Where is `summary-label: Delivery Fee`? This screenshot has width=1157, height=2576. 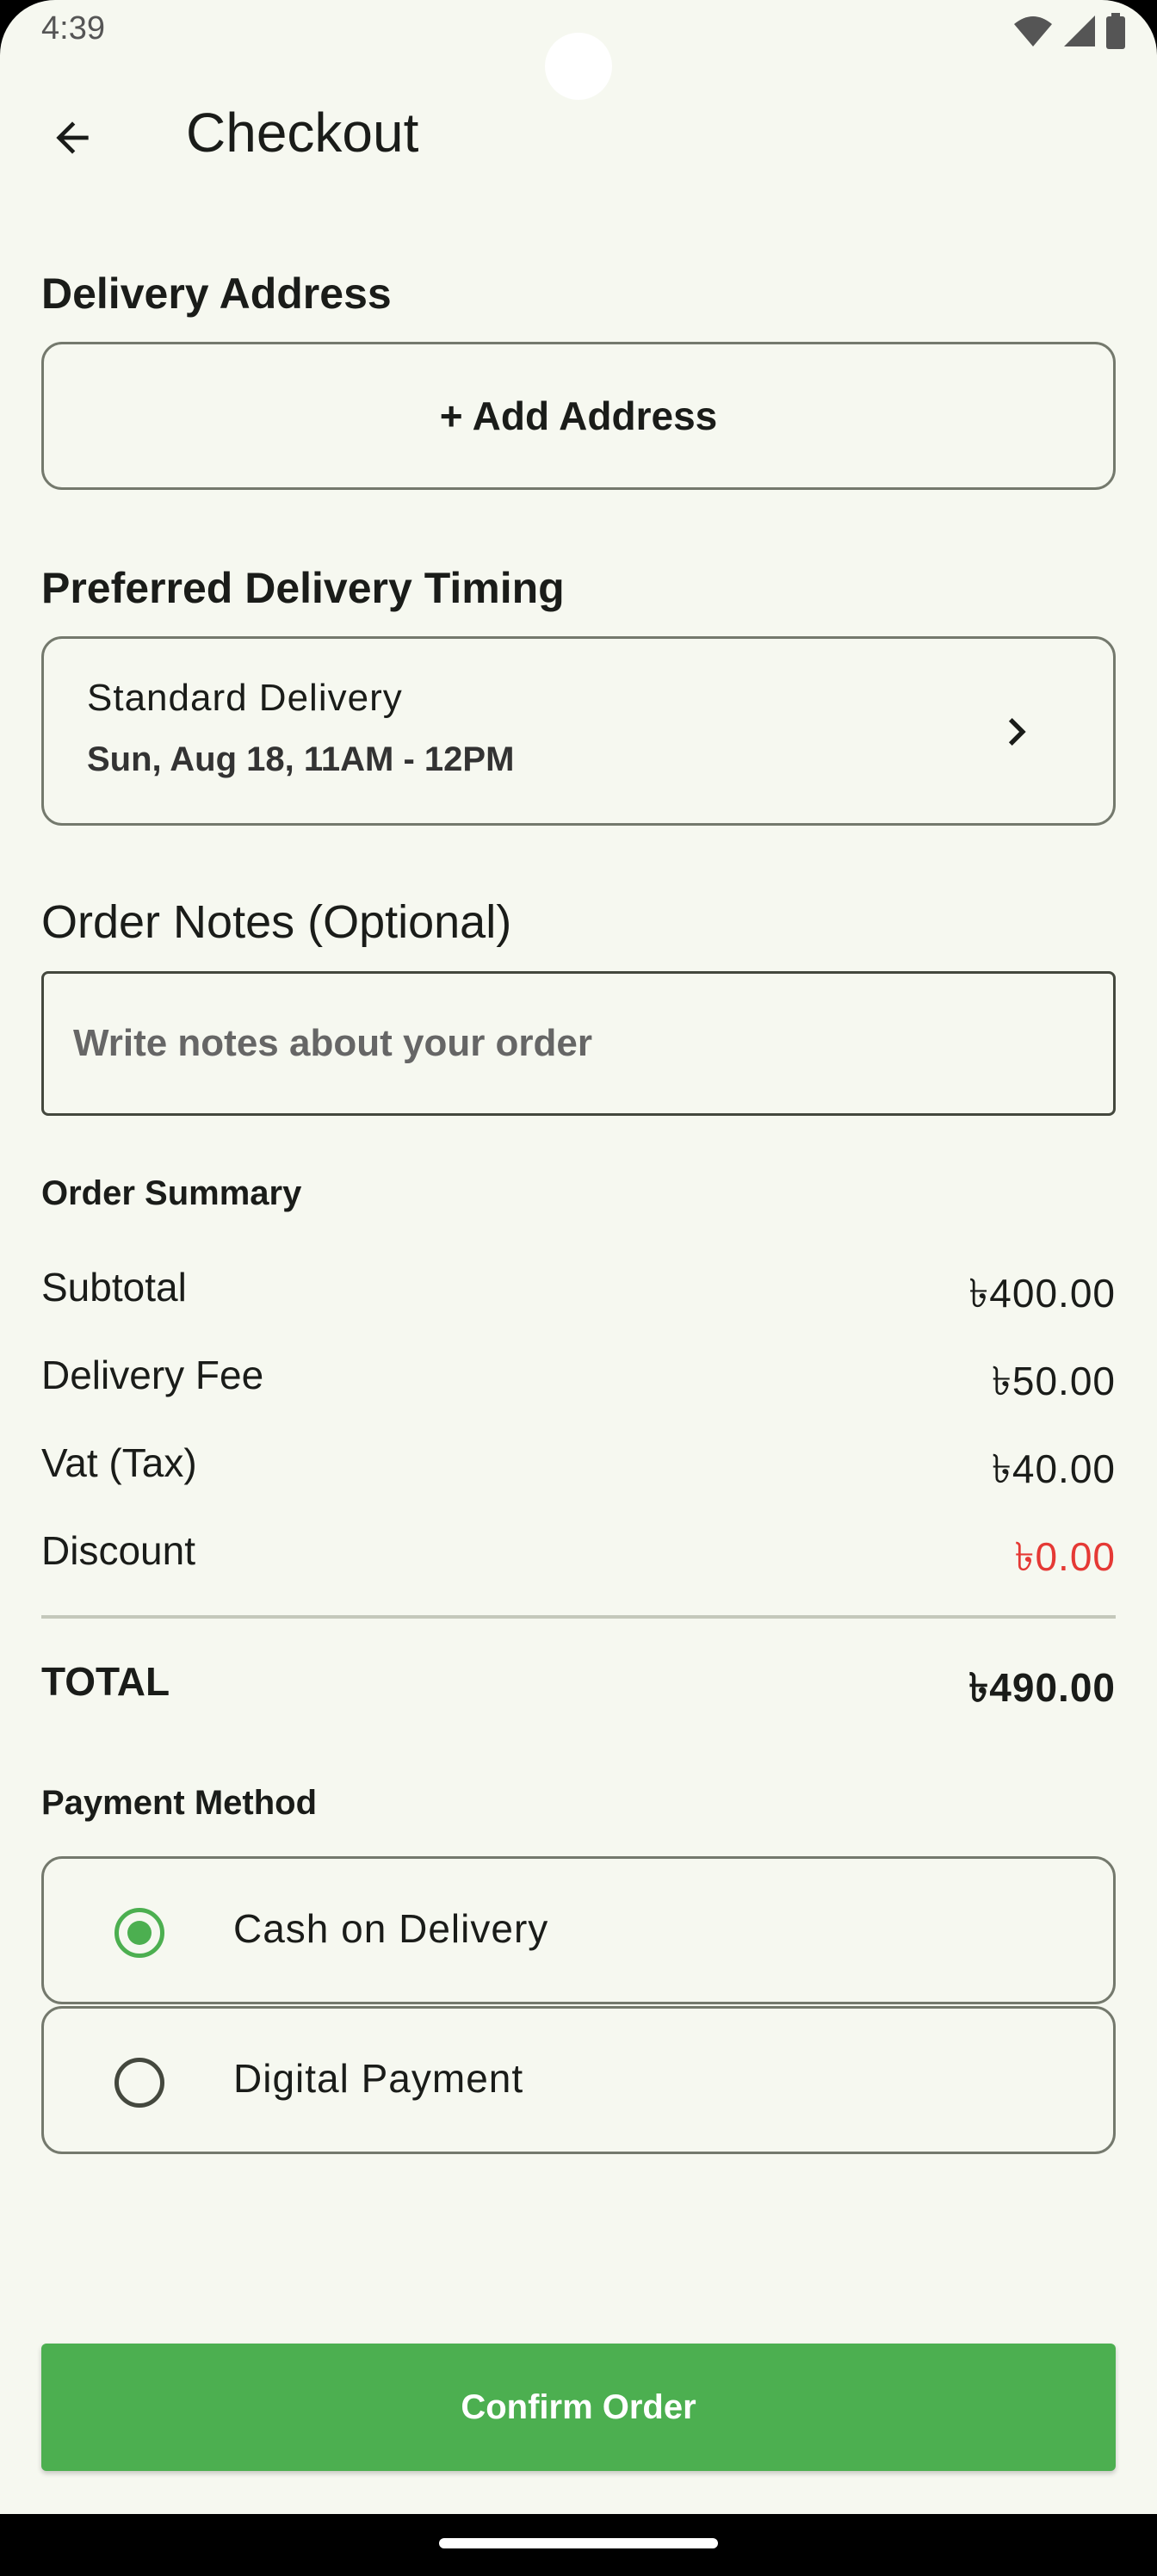
summary-label: Delivery Fee is located at coordinates (153, 1375).